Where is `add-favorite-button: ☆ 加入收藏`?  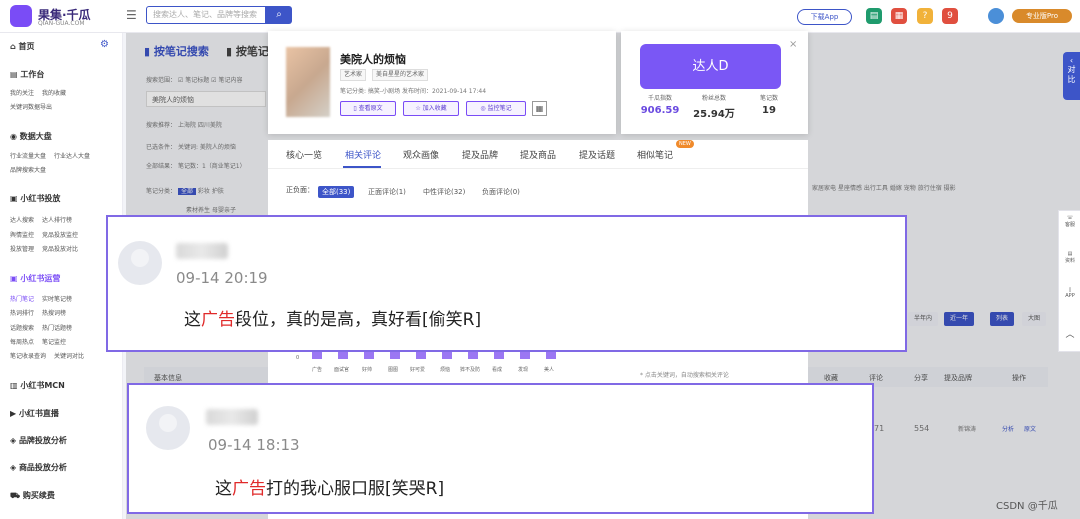
add-favorite-button: ☆ 加入收藏 is located at coordinates (431, 108).